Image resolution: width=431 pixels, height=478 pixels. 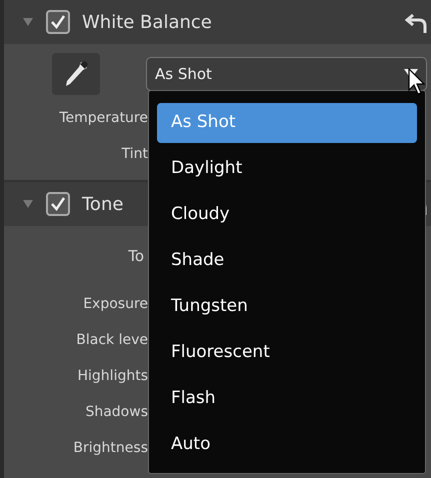 I want to click on section-title: Tone, so click(x=103, y=204).